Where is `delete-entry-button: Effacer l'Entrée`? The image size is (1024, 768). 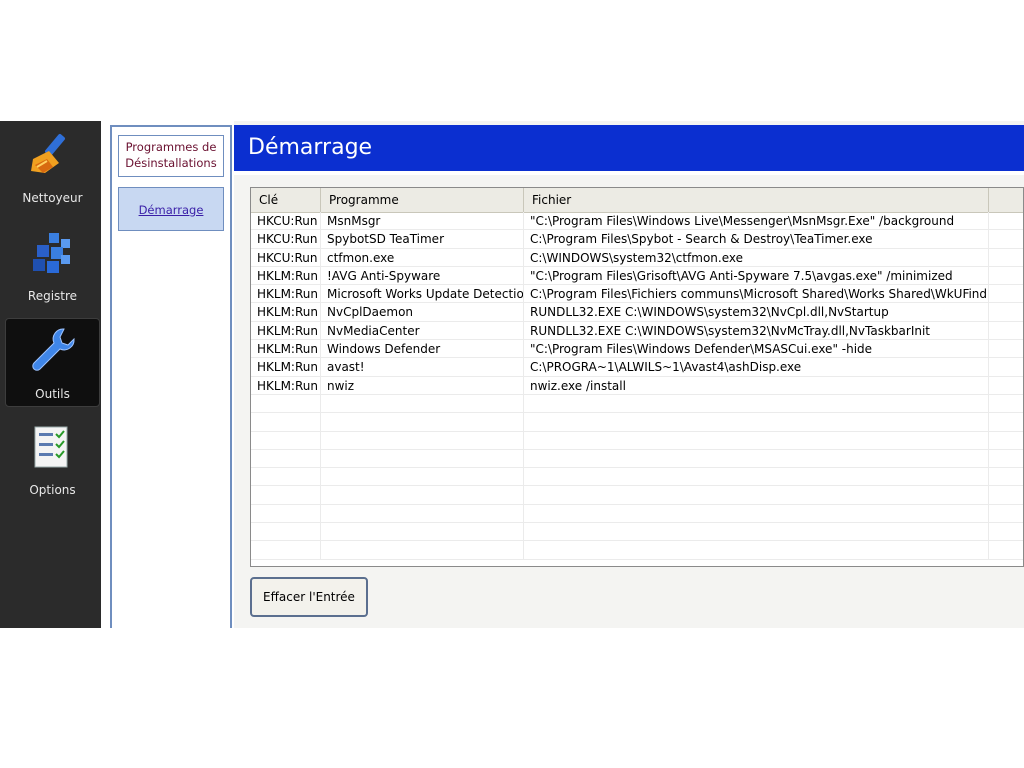
delete-entry-button: Effacer l'Entrée is located at coordinates (309, 597).